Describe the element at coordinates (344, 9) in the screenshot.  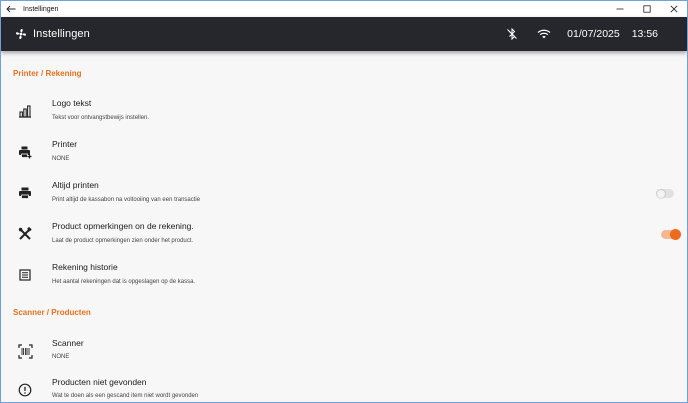
I see `window-titlebar: Instellingen` at that location.